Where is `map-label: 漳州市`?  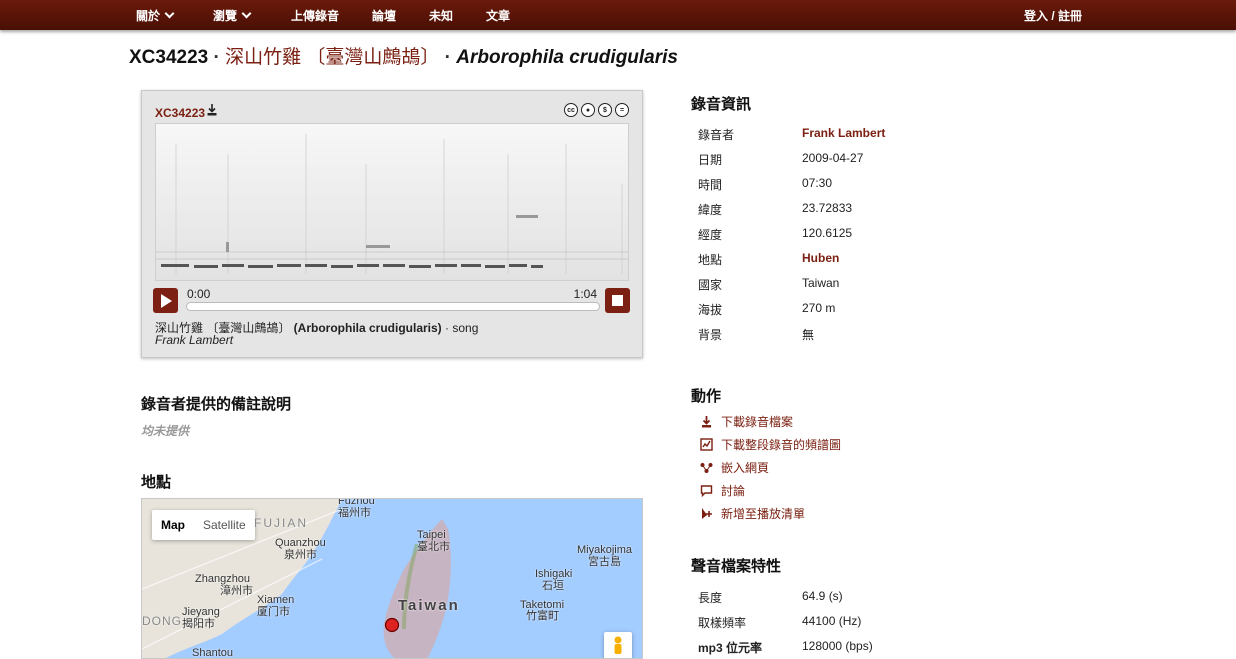 map-label: 漳州市 is located at coordinates (236, 591).